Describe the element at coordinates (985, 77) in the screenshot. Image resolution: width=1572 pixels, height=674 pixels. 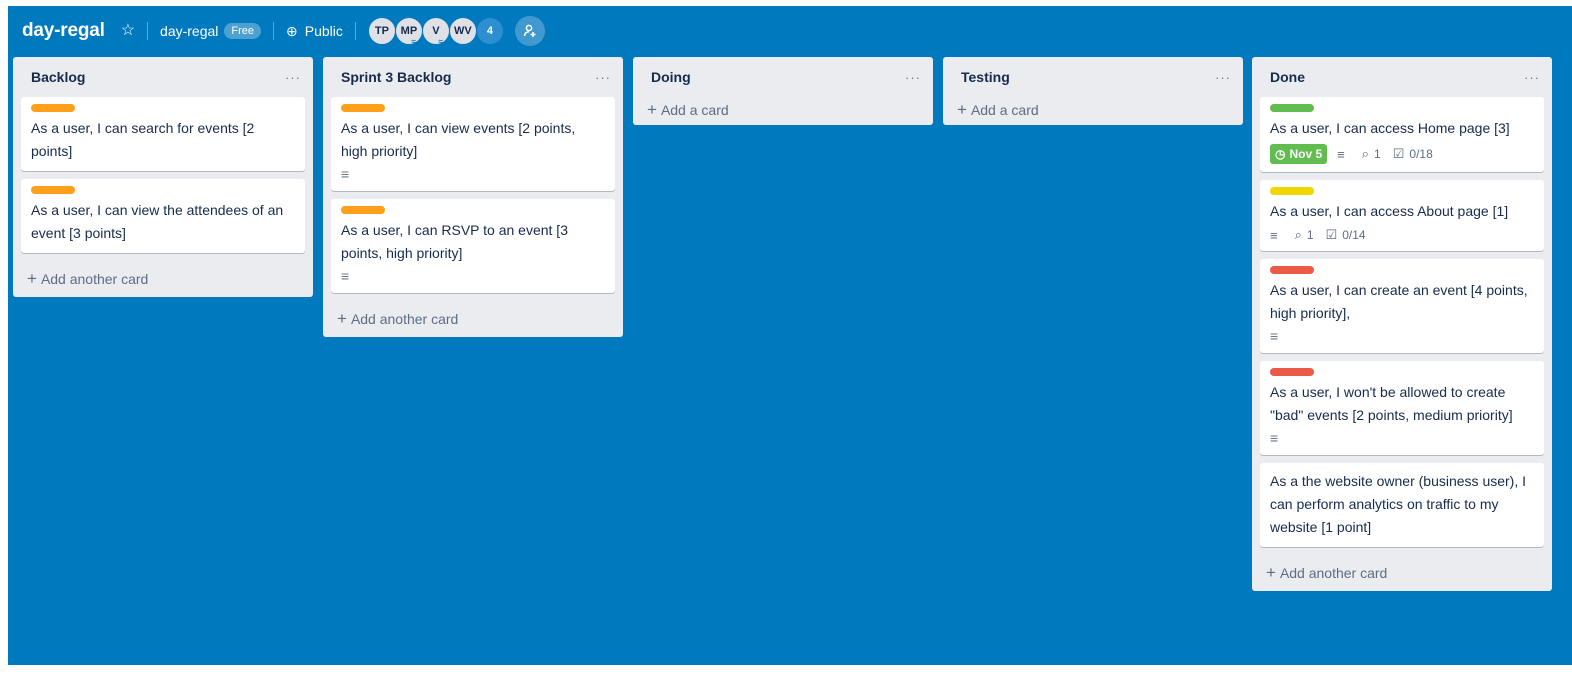
I see `list-title: Testing` at that location.